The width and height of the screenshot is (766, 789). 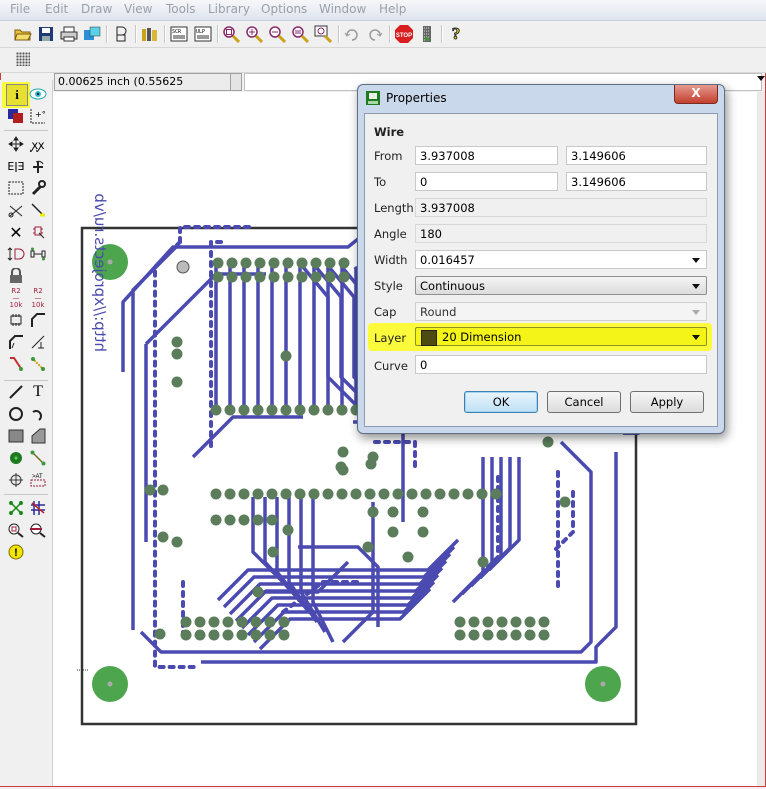 What do you see at coordinates (561, 285) in the screenshot?
I see `style-select: Continuous` at bounding box center [561, 285].